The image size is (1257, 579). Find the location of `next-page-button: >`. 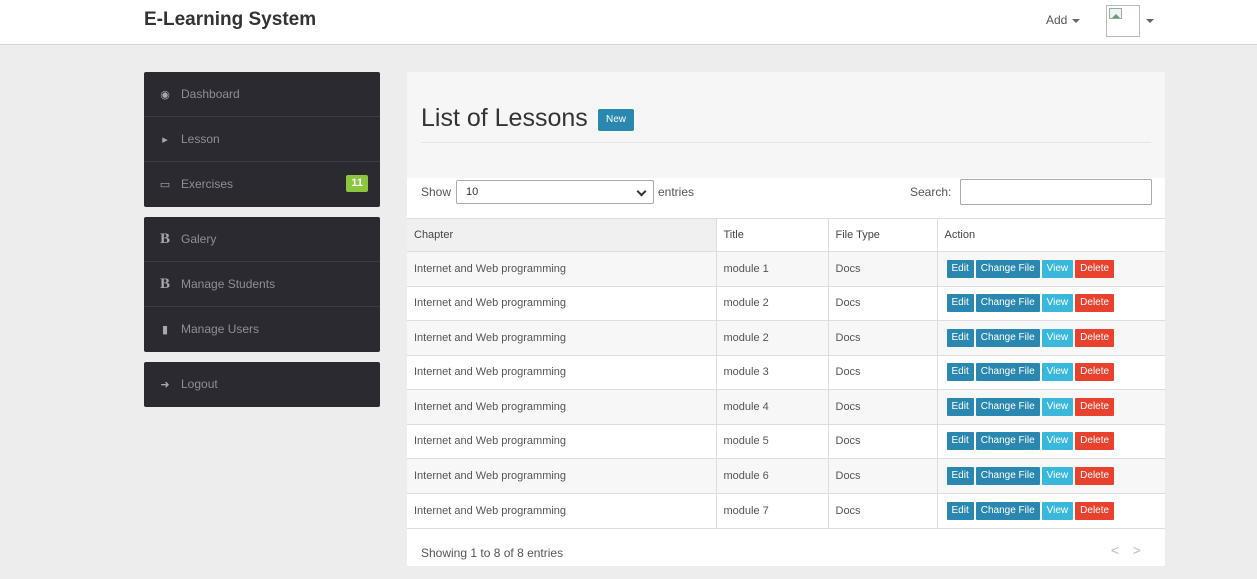

next-page-button: > is located at coordinates (1137, 550).